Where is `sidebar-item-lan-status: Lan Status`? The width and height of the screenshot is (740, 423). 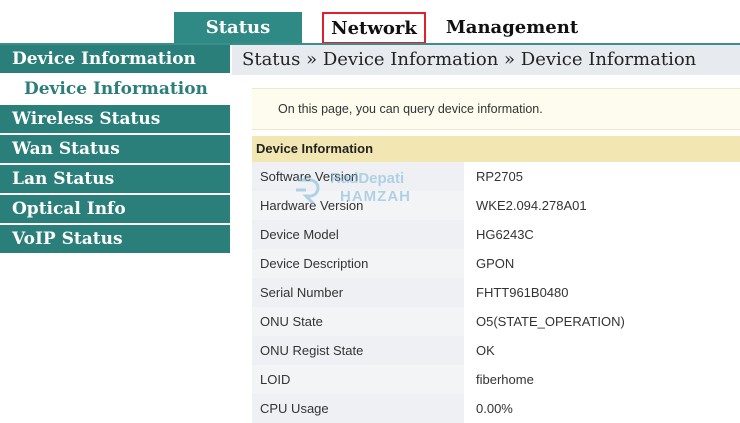
sidebar-item-lan-status: Lan Status is located at coordinates (115, 180).